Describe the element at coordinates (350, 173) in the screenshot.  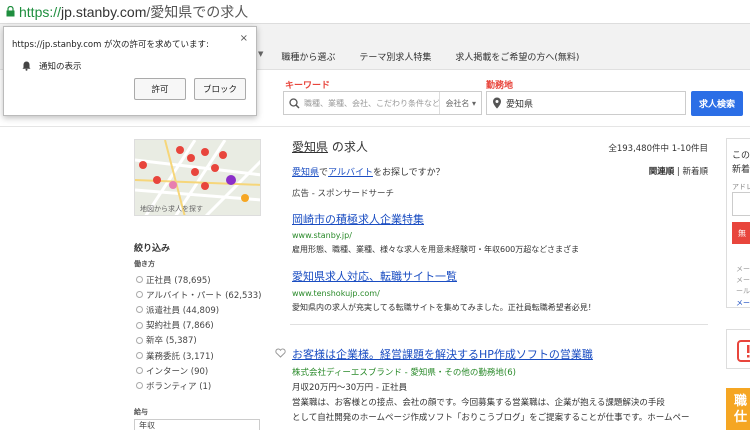
I see `related-link-parttime: アルバイト` at that location.